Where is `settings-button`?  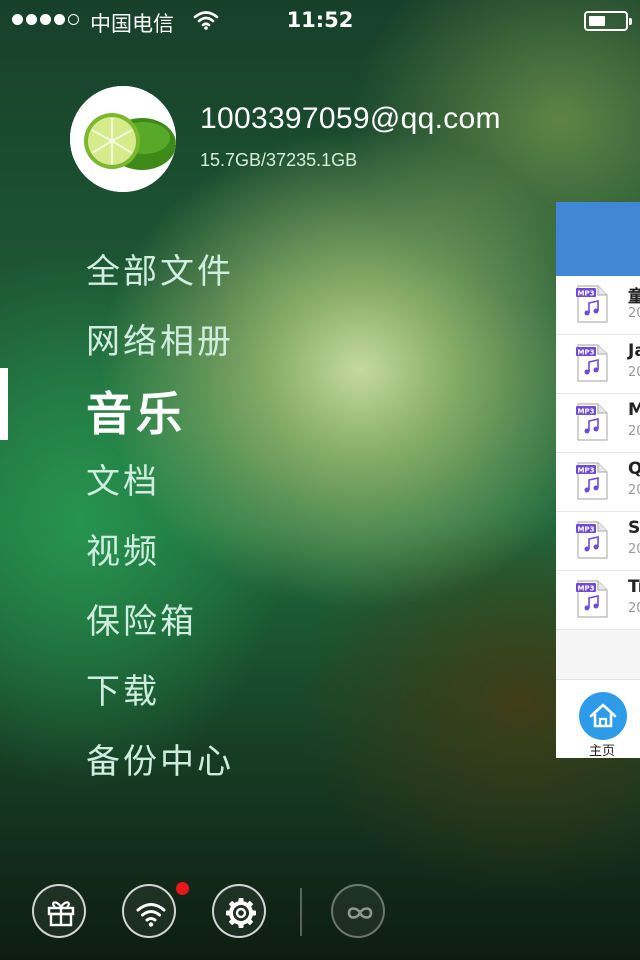
settings-button is located at coordinates (239, 911).